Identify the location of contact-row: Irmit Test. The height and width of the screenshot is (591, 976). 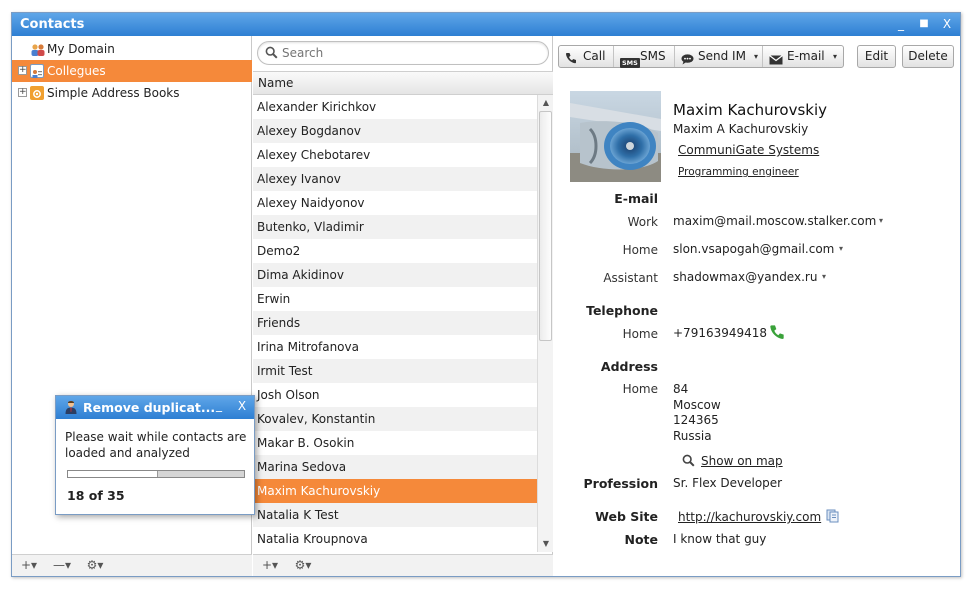
(395, 371).